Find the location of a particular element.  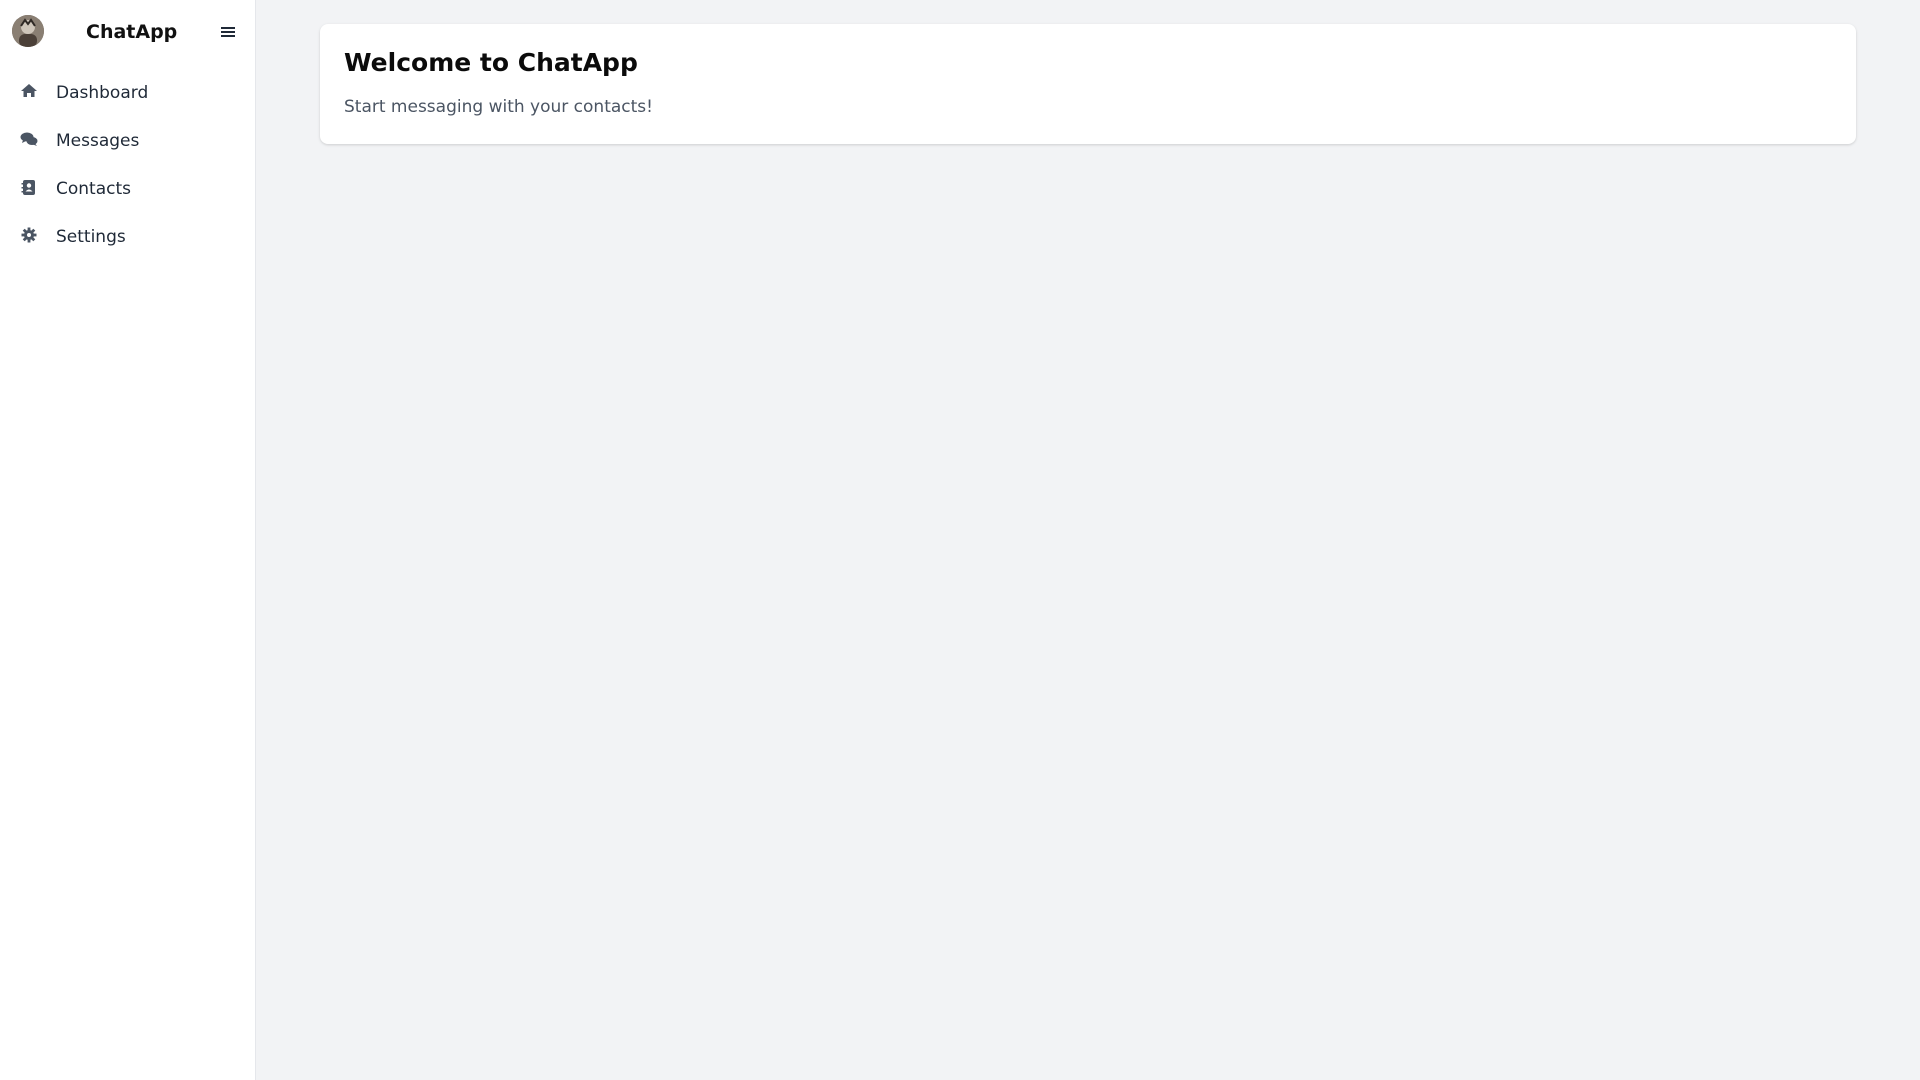

sidebar-nav: Dashboard Messages Contacts Settings is located at coordinates (128, 168).